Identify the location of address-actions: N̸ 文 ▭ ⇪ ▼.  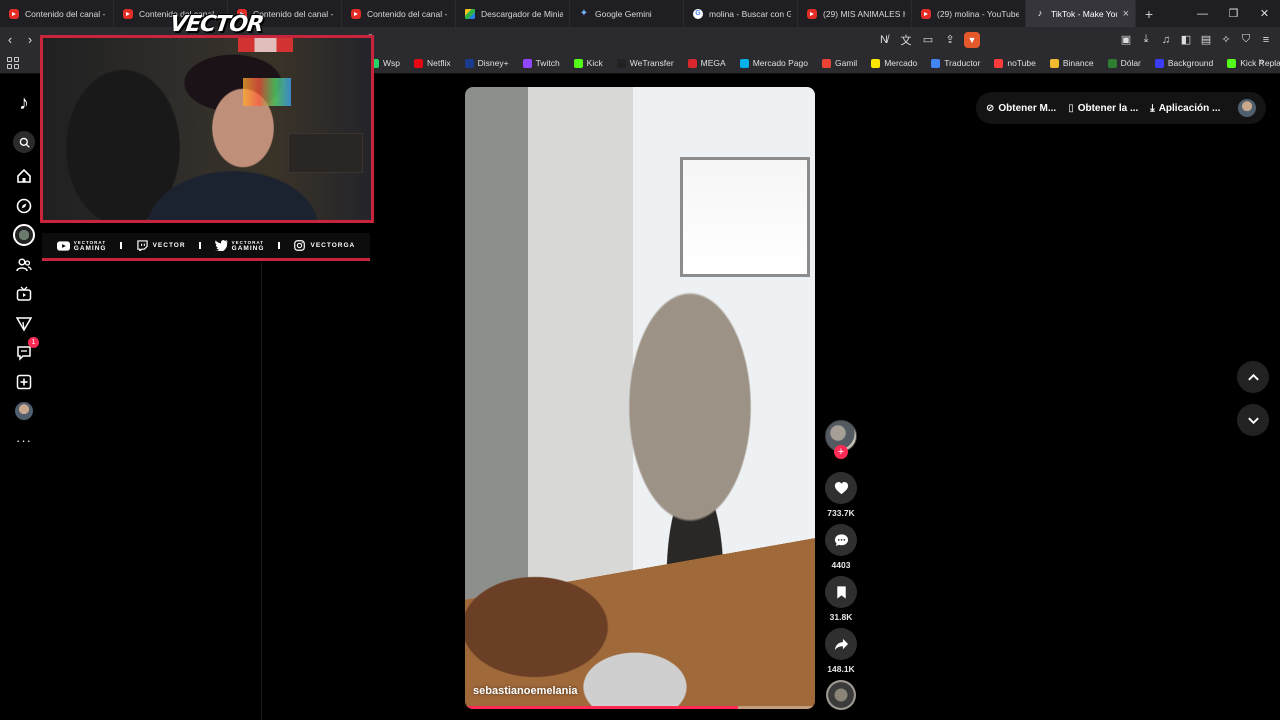
(928, 39).